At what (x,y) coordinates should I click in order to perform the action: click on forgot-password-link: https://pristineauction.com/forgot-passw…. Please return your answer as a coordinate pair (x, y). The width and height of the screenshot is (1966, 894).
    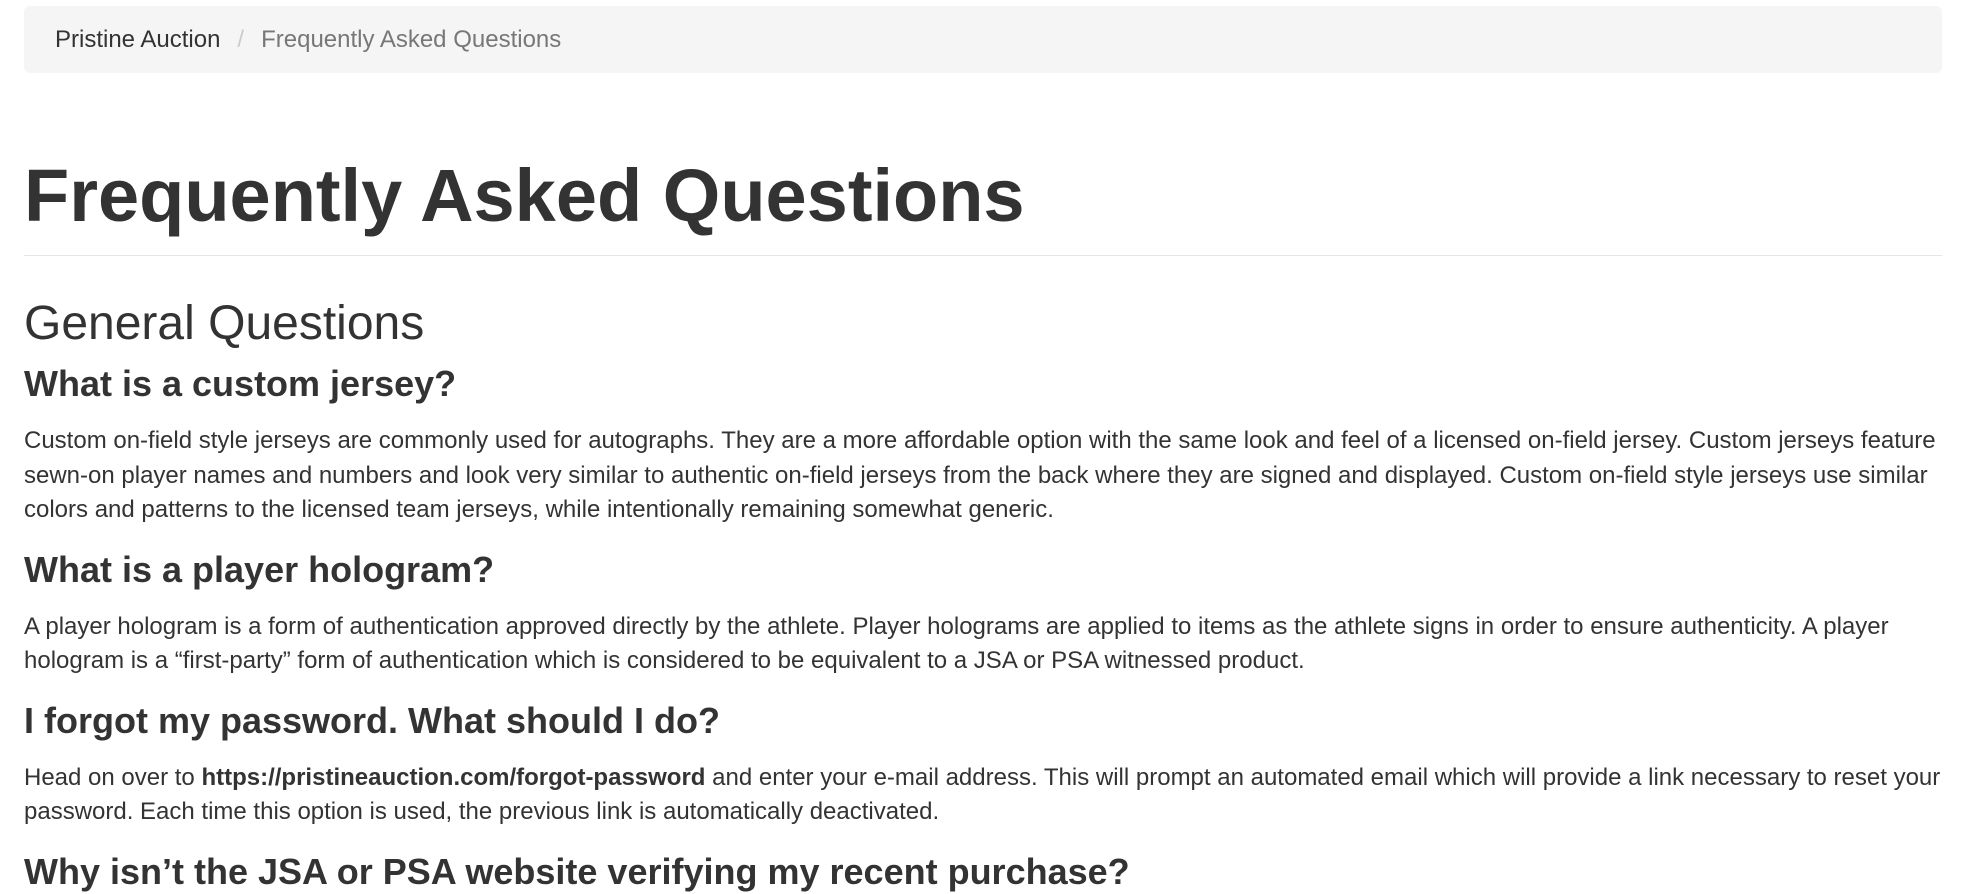
    Looking at the image, I should click on (453, 777).